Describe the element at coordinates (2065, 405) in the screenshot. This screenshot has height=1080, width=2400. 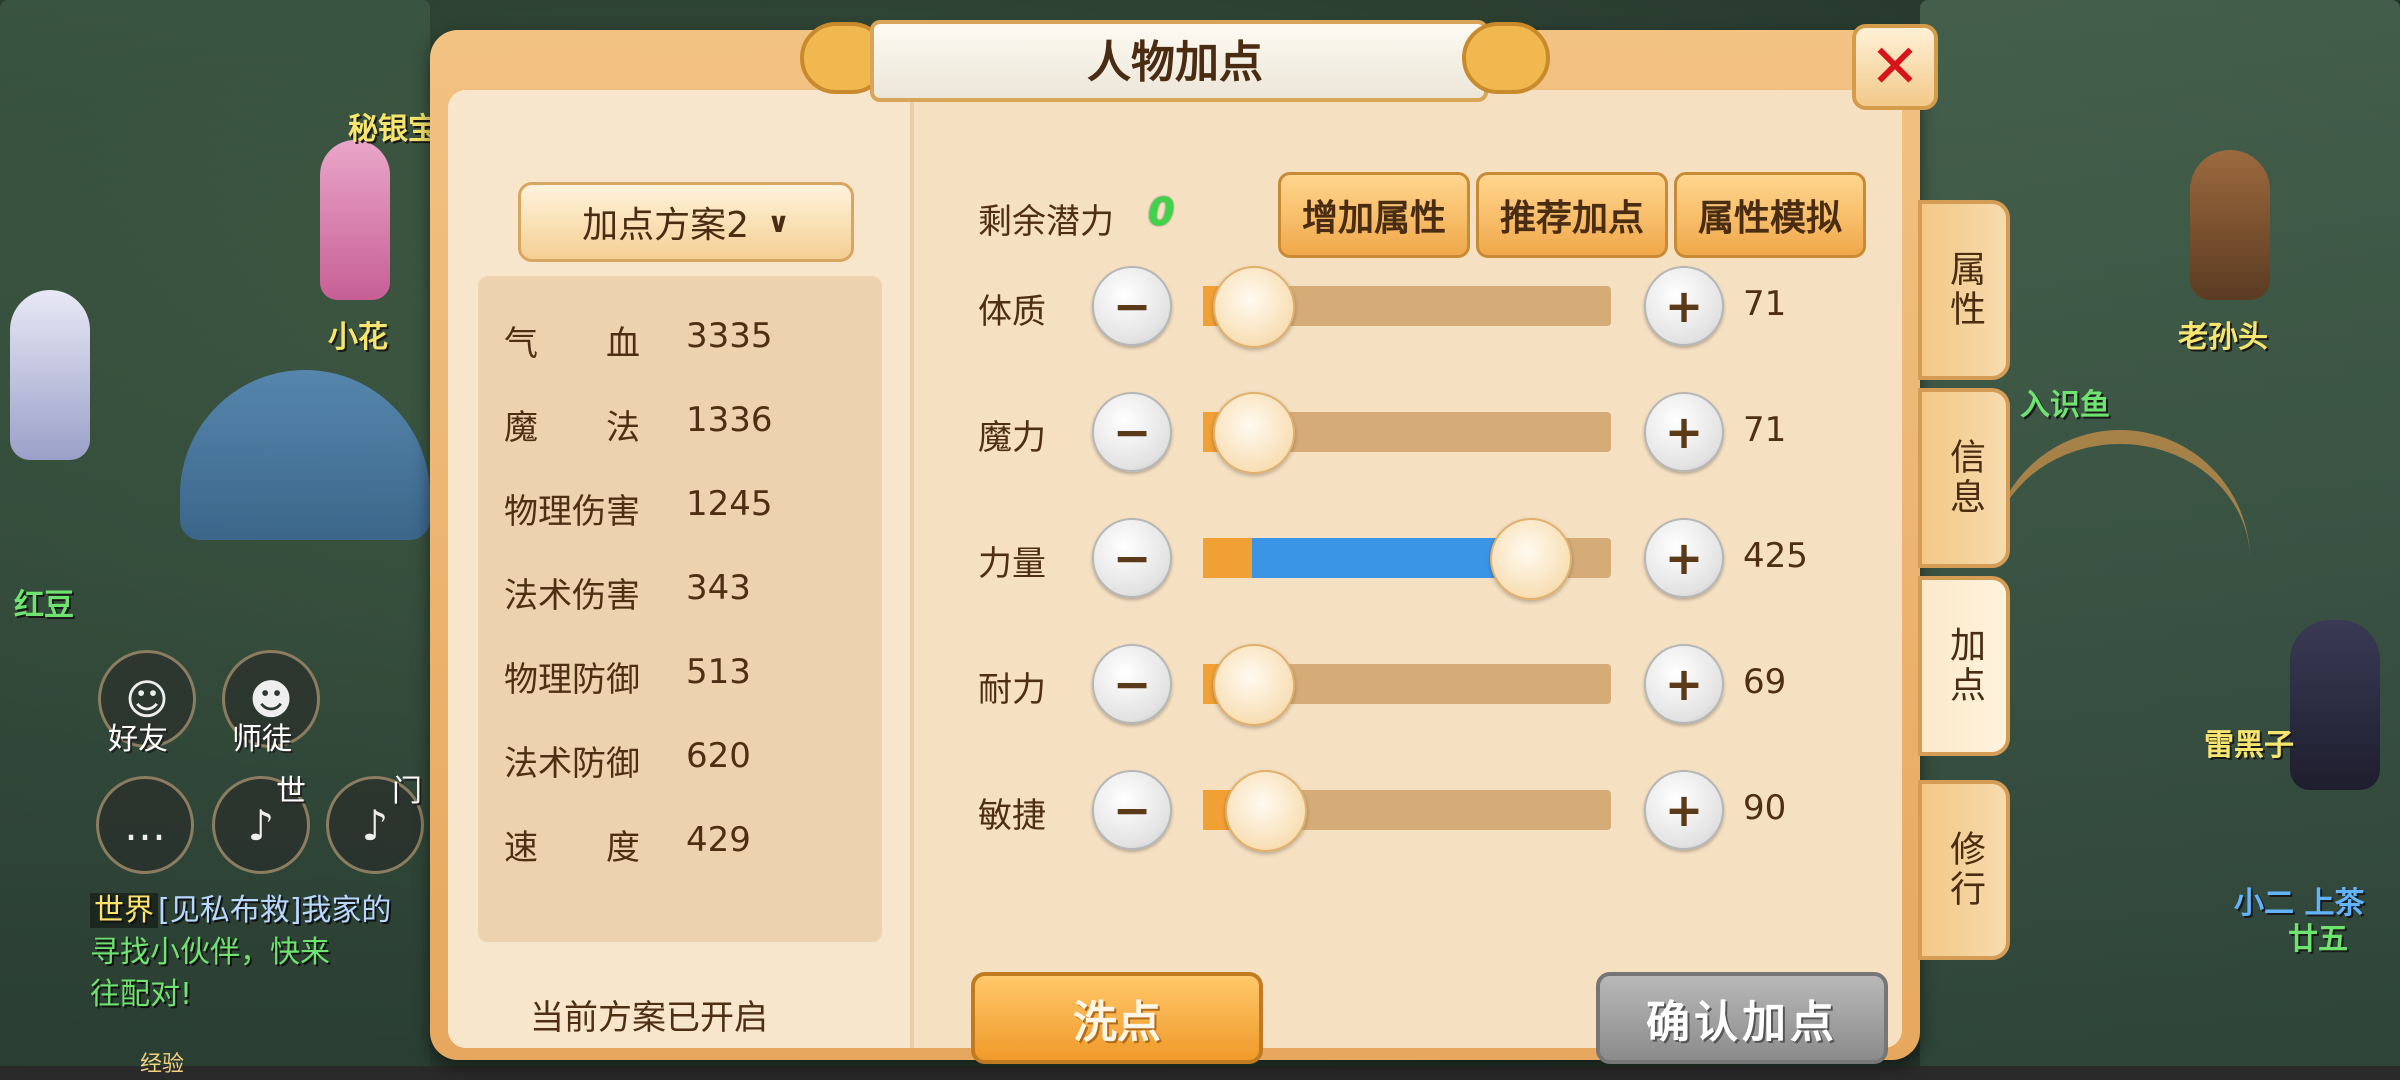
I see `name-rushiyu: 入识鱼` at that location.